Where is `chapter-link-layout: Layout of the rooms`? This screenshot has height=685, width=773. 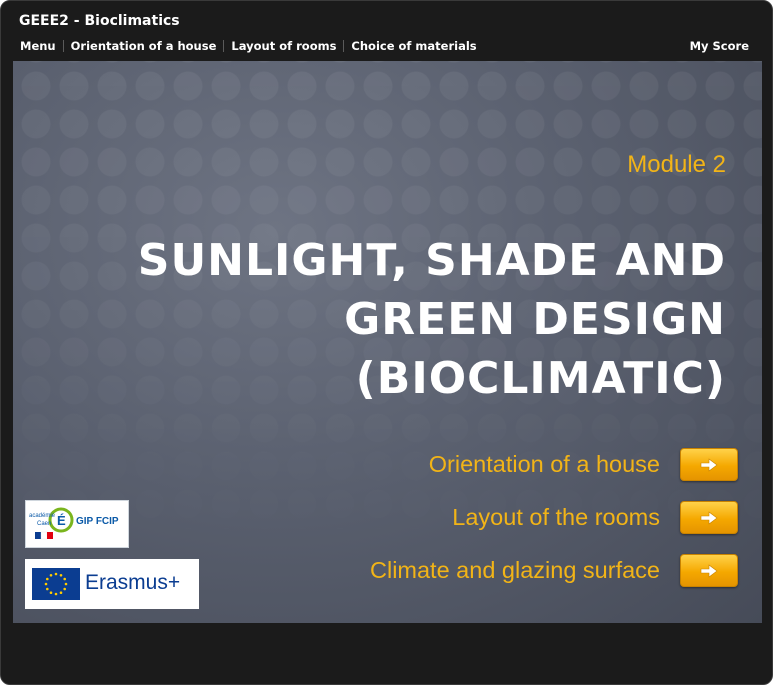
chapter-link-layout: Layout of the rooms is located at coordinates (595, 517).